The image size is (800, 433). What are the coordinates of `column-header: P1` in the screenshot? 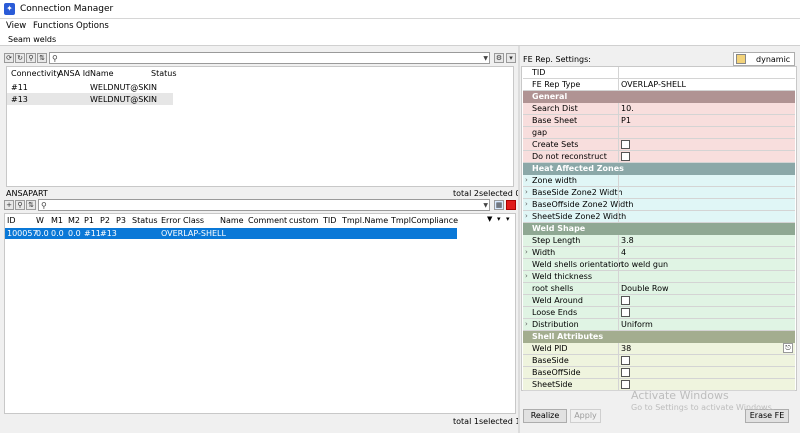 It's located at (89, 220).